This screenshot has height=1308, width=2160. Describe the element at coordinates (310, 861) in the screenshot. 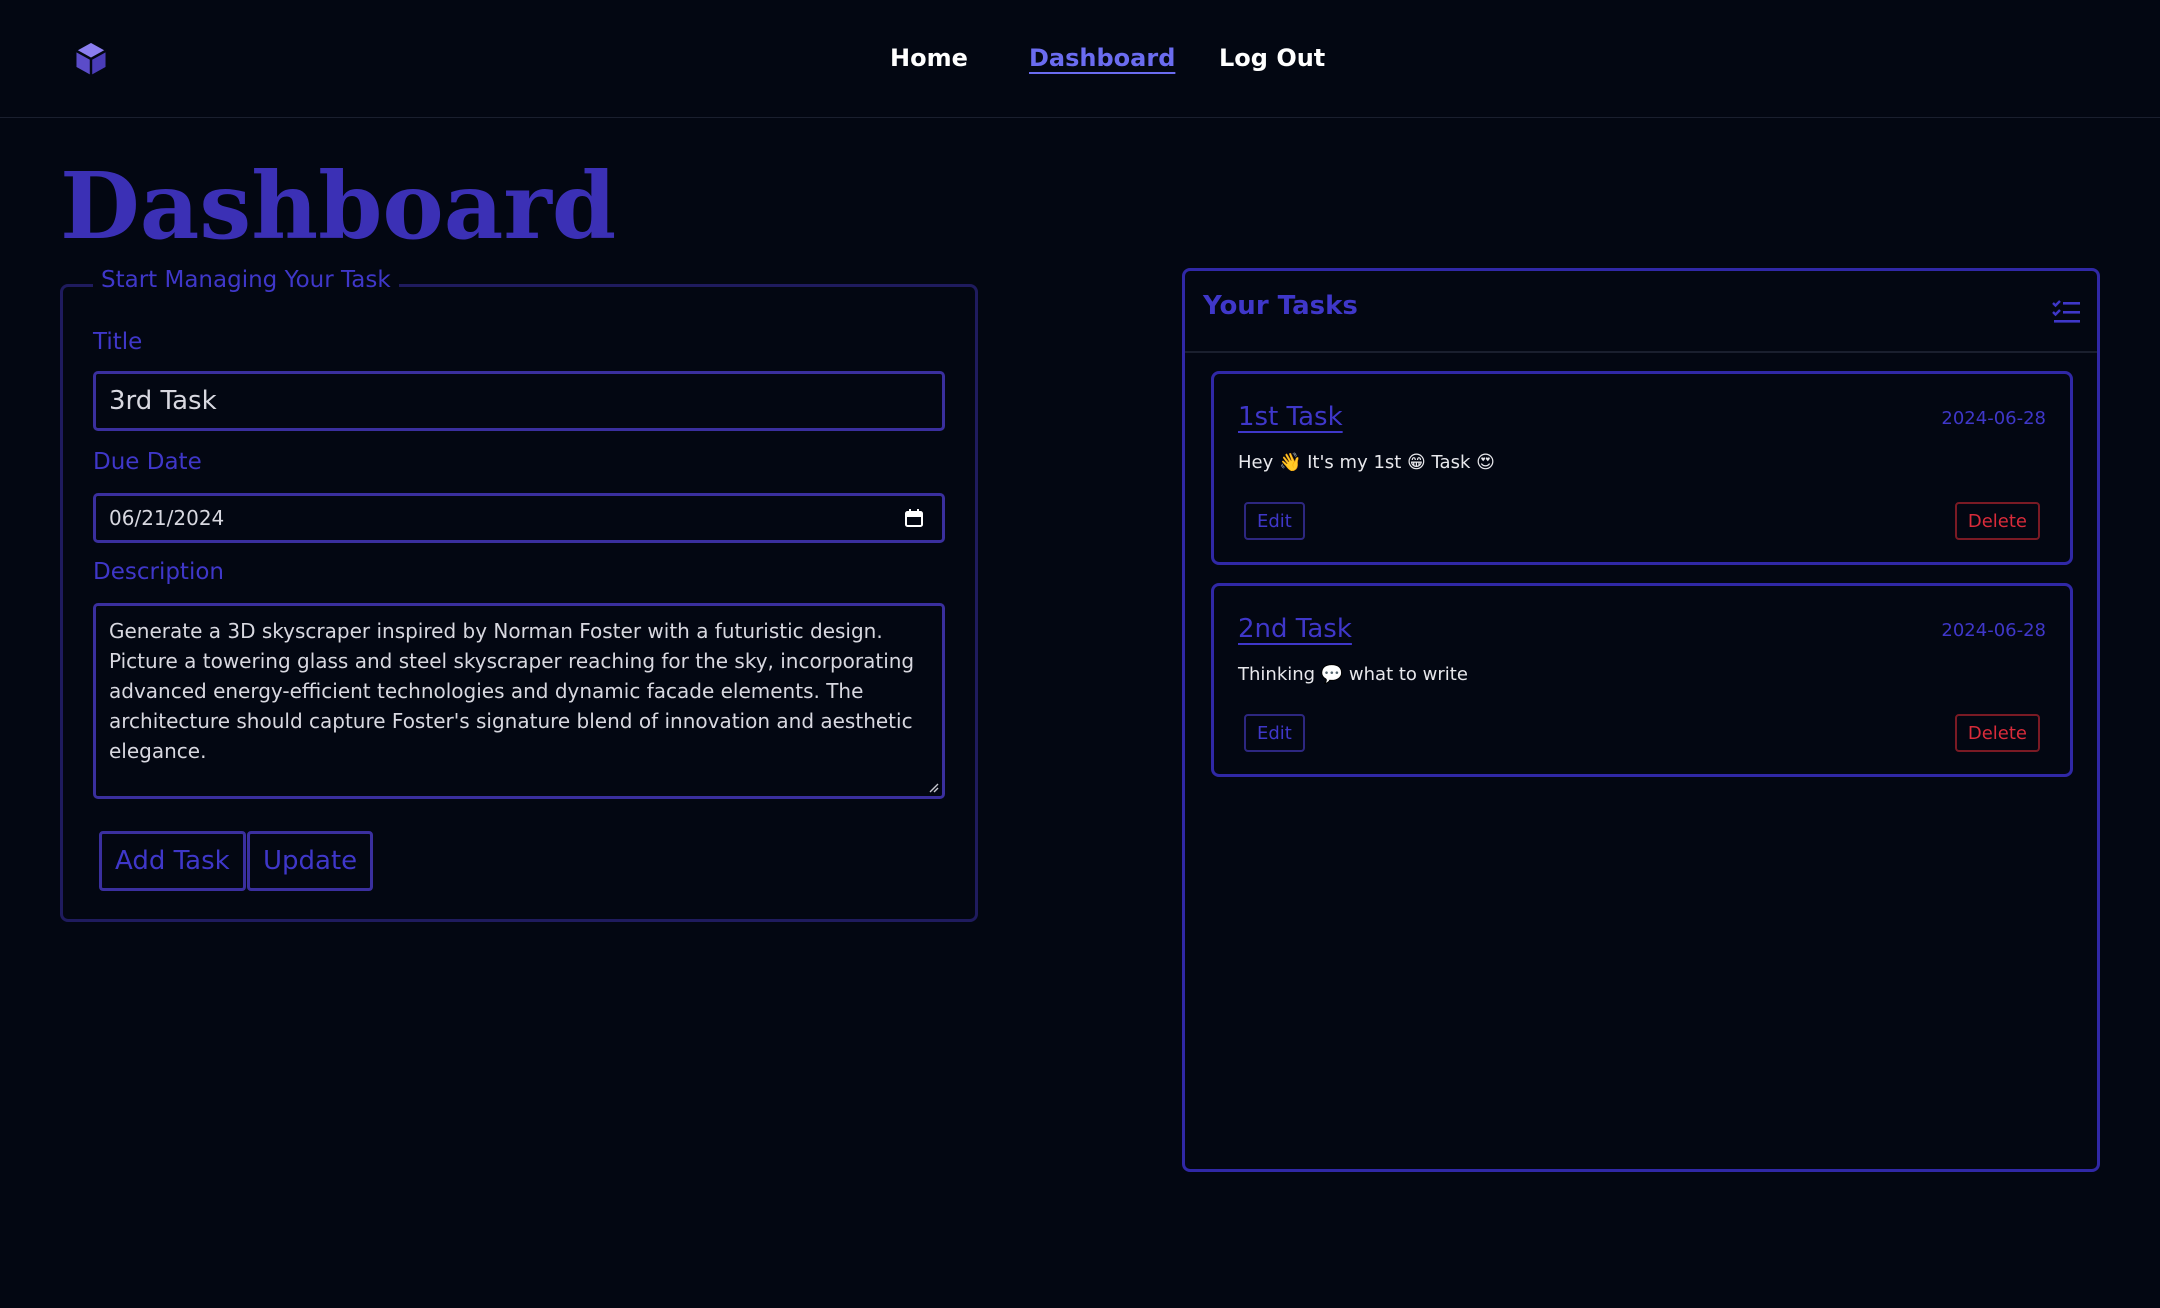

I see `update-button: Update` at that location.